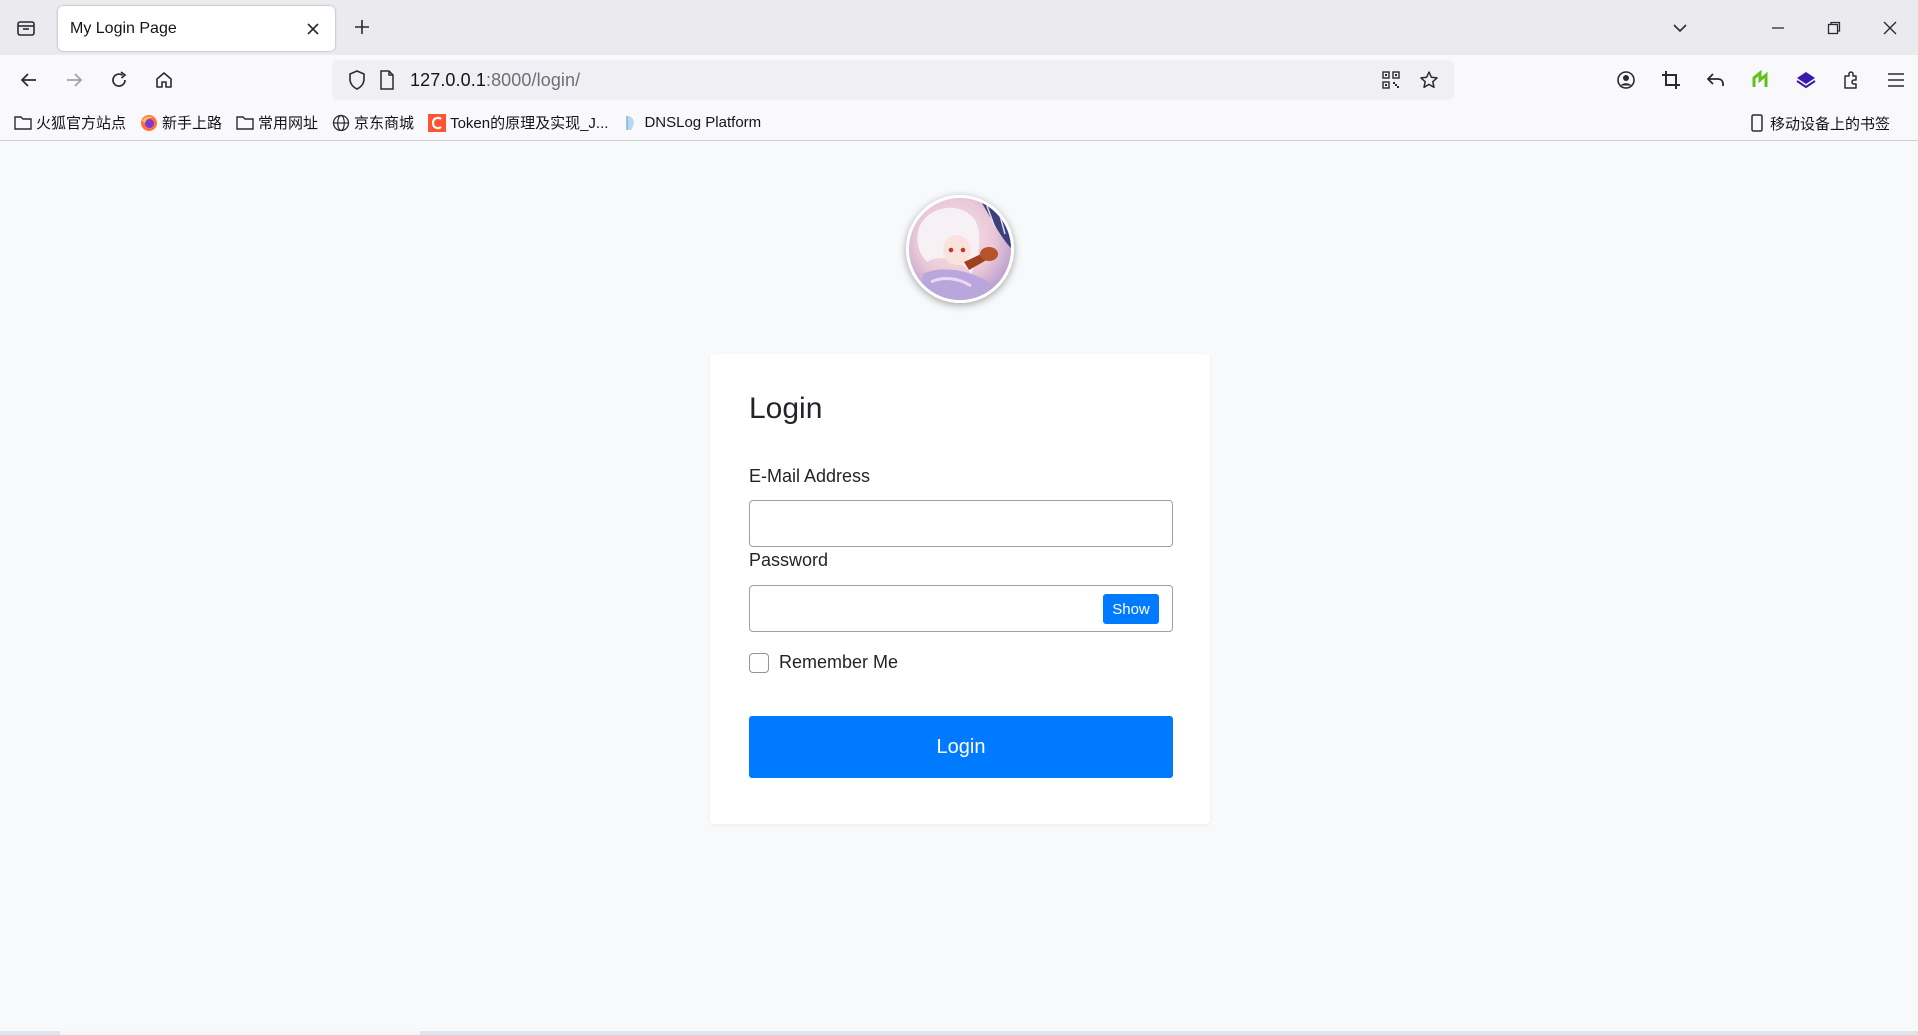 The height and width of the screenshot is (1035, 1918). Describe the element at coordinates (387, 80) in the screenshot. I see `page-icon` at that location.